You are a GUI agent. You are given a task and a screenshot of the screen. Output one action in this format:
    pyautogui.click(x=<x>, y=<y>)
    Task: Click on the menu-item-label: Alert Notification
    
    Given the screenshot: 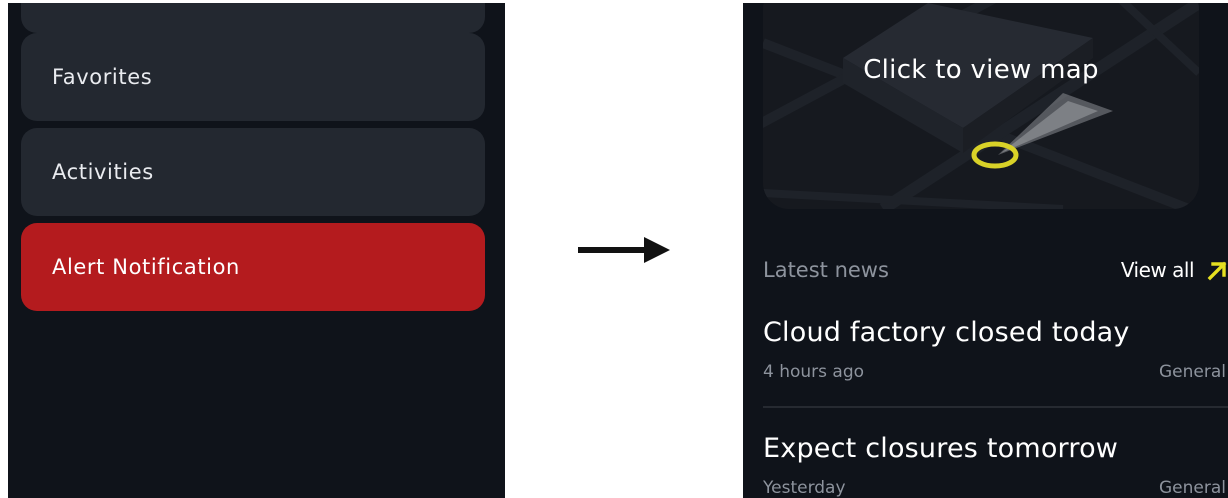 What is the action you would take?
    pyautogui.click(x=146, y=267)
    